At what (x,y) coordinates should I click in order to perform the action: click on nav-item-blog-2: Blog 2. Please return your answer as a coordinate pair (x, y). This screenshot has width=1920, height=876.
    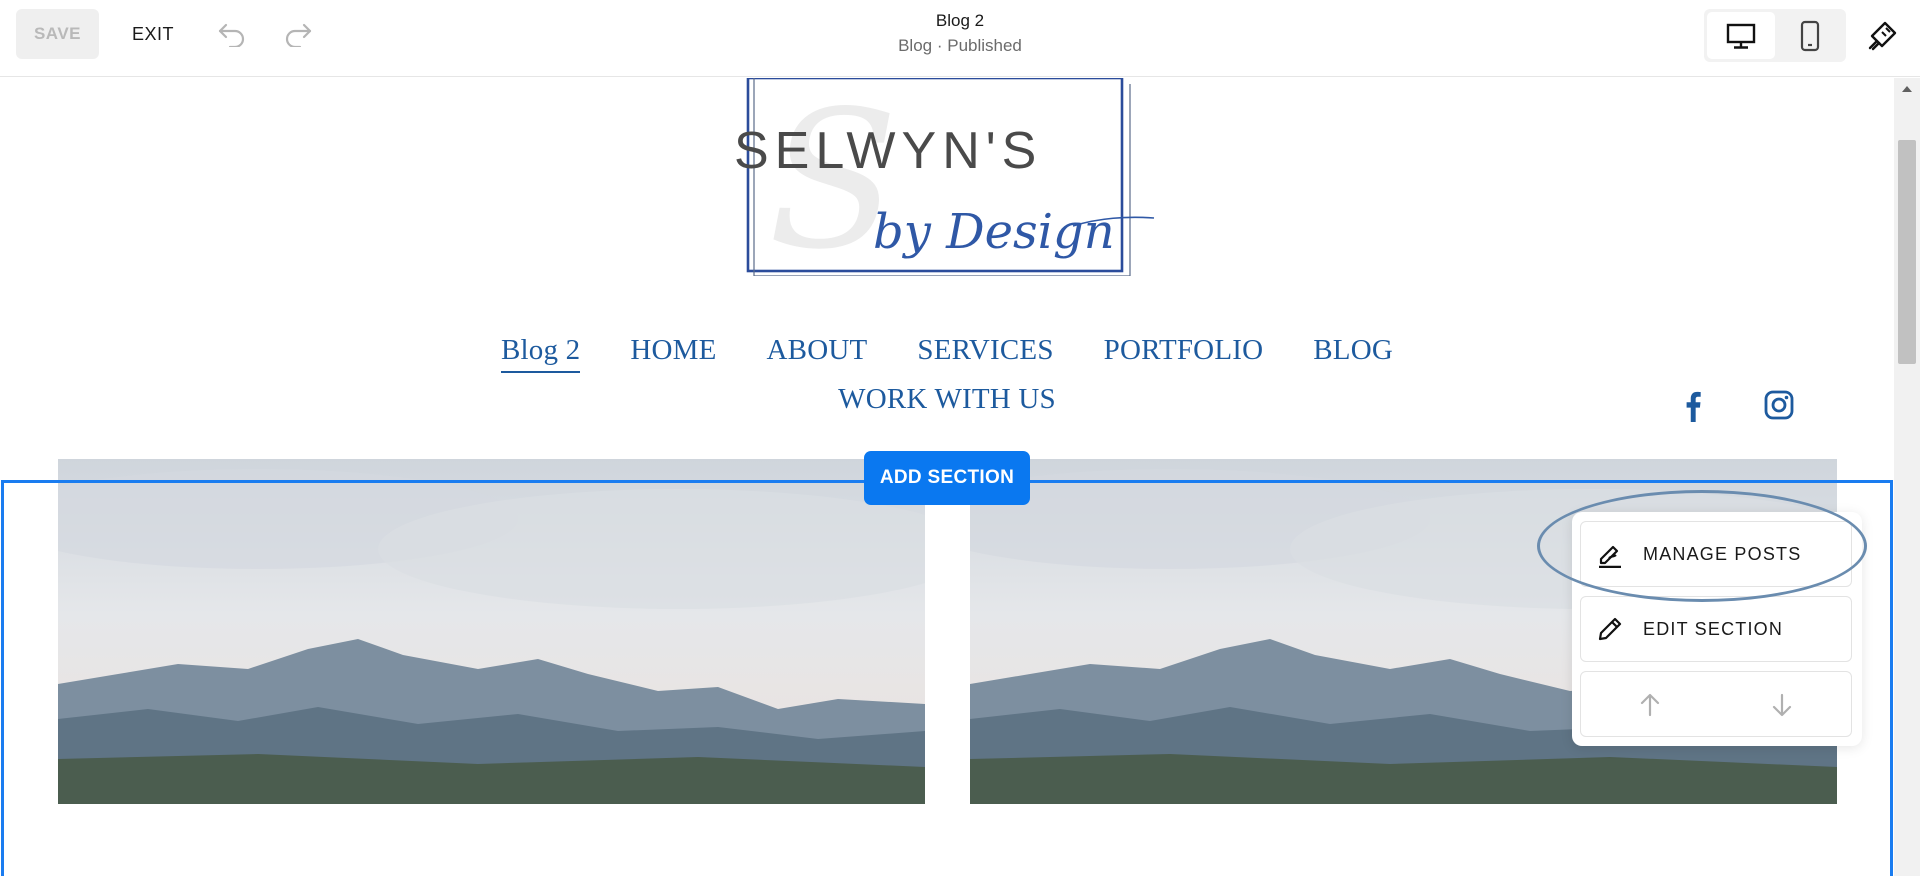
    Looking at the image, I should click on (540, 353).